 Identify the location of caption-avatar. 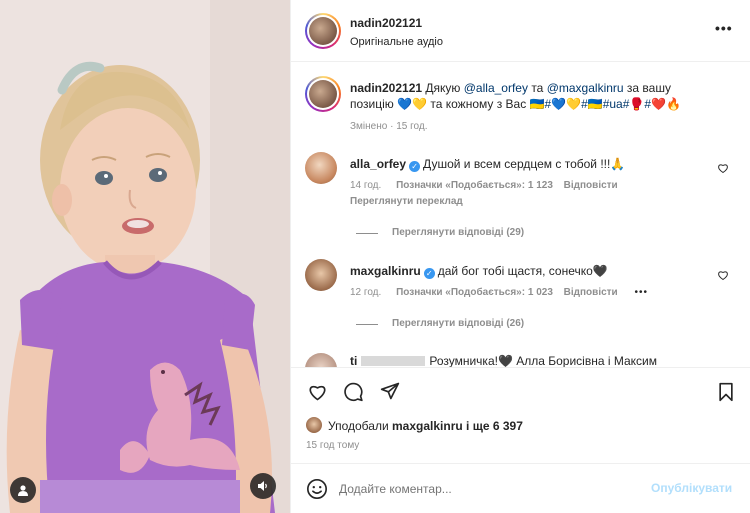
(323, 94).